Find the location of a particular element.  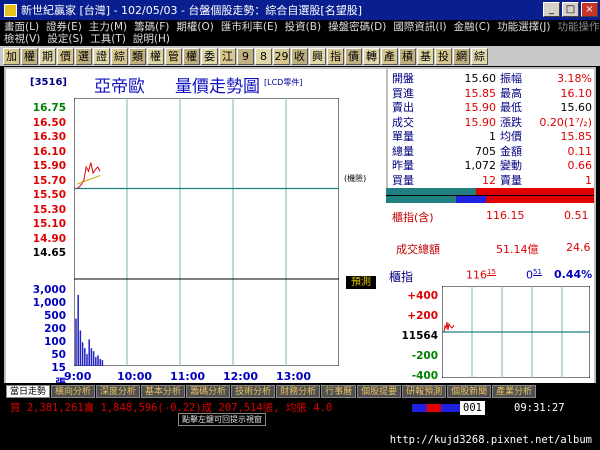

toolbar-button: 管 is located at coordinates (173, 56).